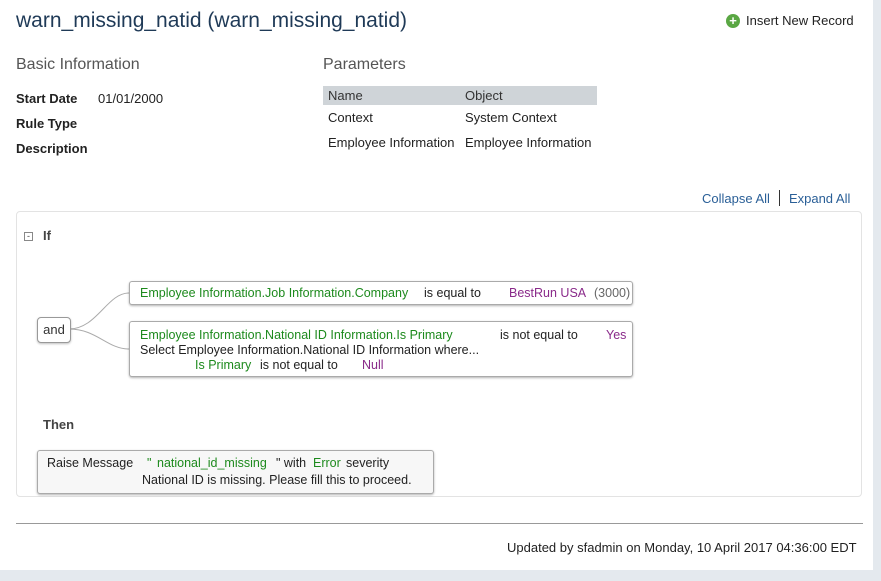 The width and height of the screenshot is (881, 581). I want to click on condition-value: Yes, so click(616, 335).